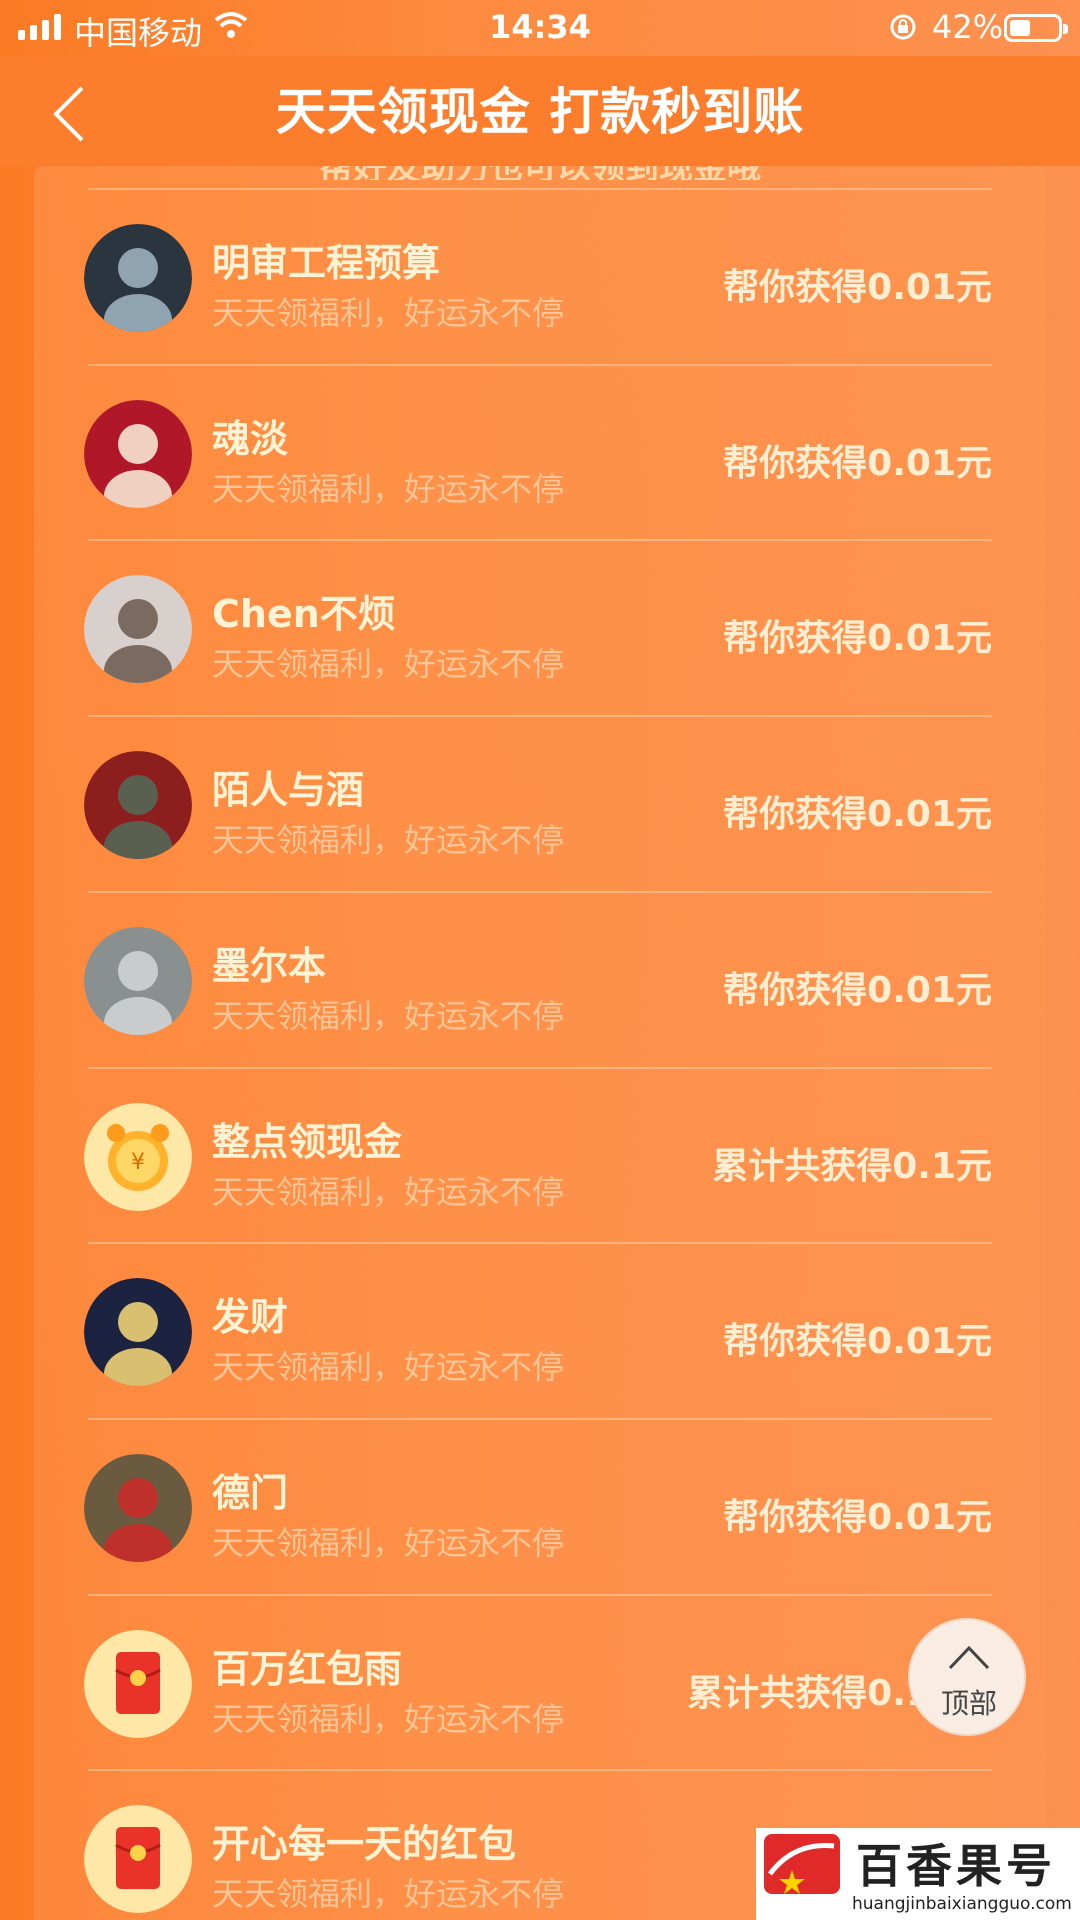 The width and height of the screenshot is (1080, 1920). What do you see at coordinates (852, 1166) in the screenshot?
I see `item-amount: 累计共获得0.1元` at bounding box center [852, 1166].